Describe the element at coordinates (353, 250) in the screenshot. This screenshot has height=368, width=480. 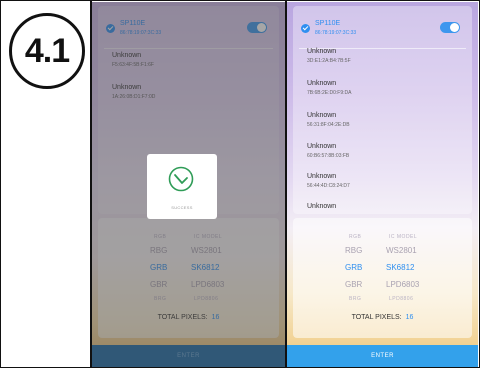
I see `order-option: RBG` at that location.